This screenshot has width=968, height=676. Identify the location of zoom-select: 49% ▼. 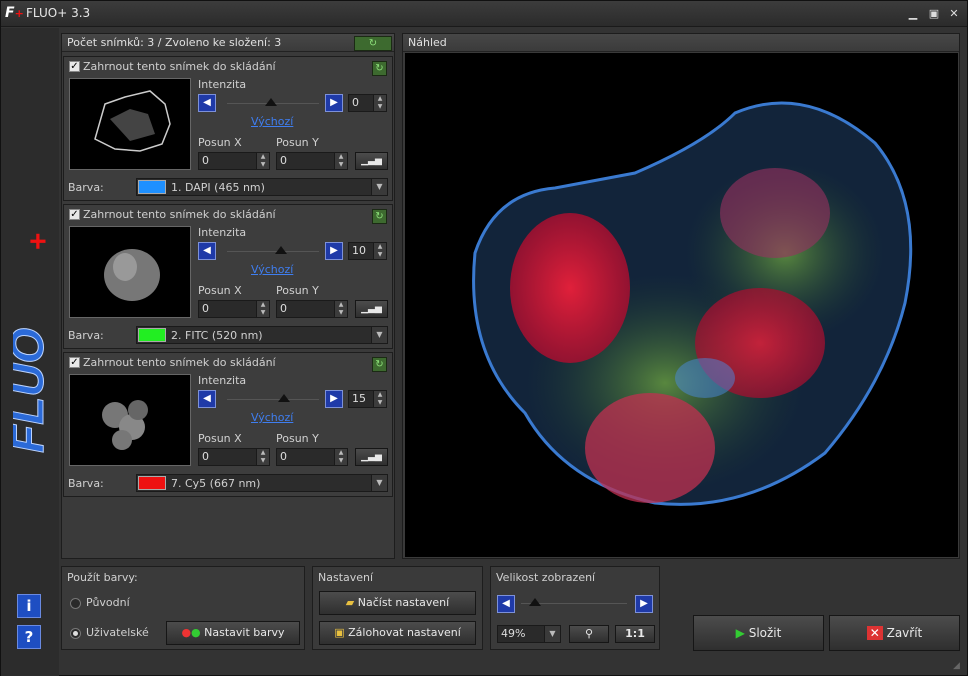
(529, 634).